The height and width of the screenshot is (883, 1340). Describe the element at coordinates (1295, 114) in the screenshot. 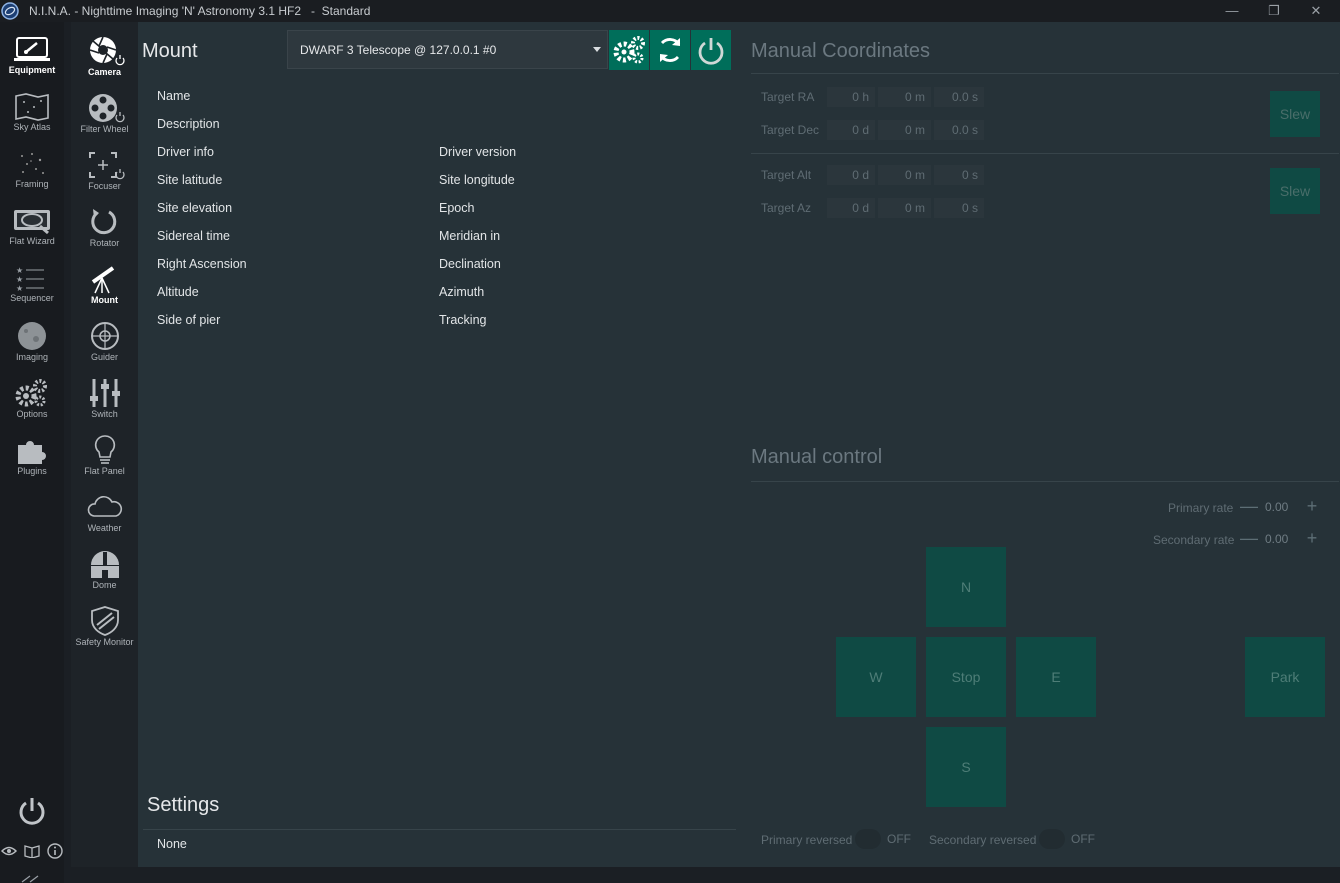

I see `slew-radec-button: Slew` at that location.